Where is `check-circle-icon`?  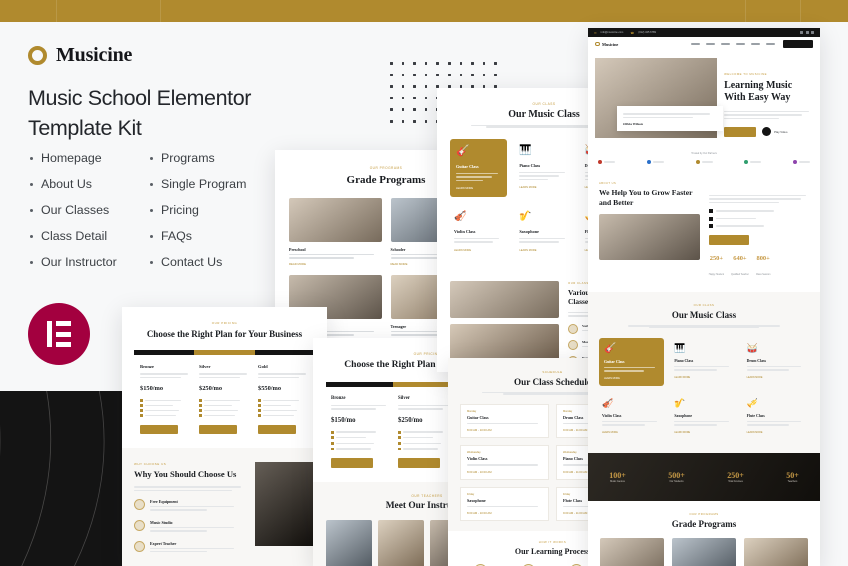 check-circle-icon is located at coordinates (139, 505).